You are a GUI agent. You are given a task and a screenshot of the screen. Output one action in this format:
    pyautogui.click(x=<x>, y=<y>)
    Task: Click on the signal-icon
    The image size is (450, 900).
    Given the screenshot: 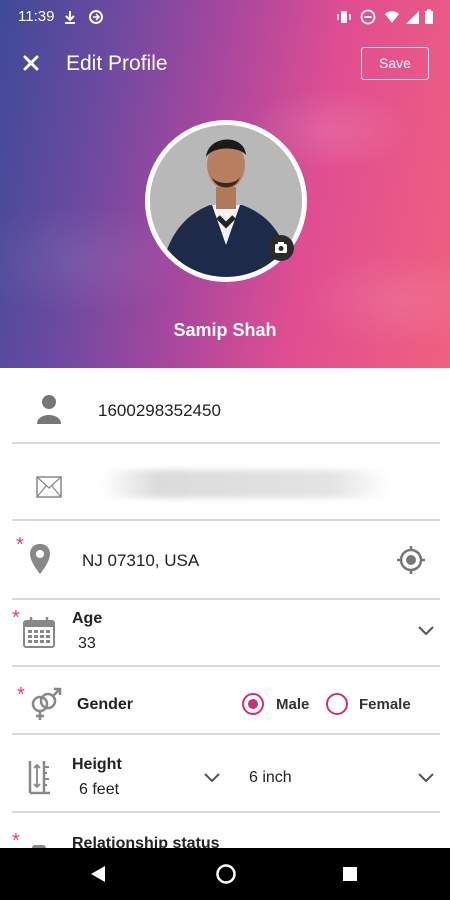 What is the action you would take?
    pyautogui.click(x=412, y=17)
    